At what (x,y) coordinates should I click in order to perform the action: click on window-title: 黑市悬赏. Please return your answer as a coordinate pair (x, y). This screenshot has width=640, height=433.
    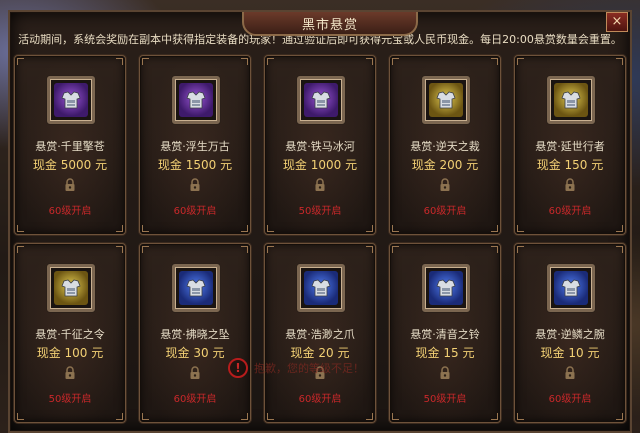
    Looking at the image, I should click on (329, 25).